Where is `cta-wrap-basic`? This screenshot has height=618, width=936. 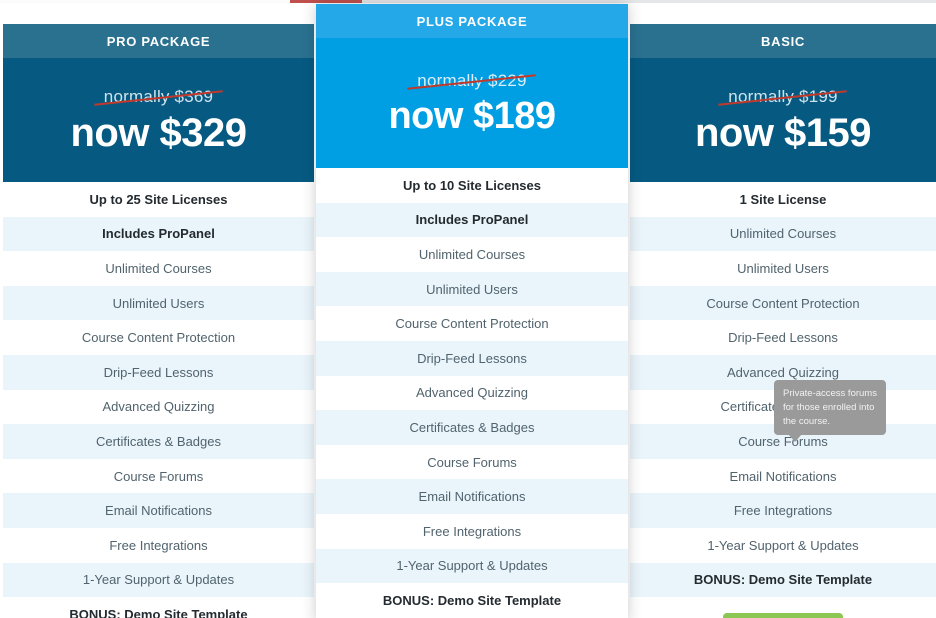 cta-wrap-basic is located at coordinates (783, 607).